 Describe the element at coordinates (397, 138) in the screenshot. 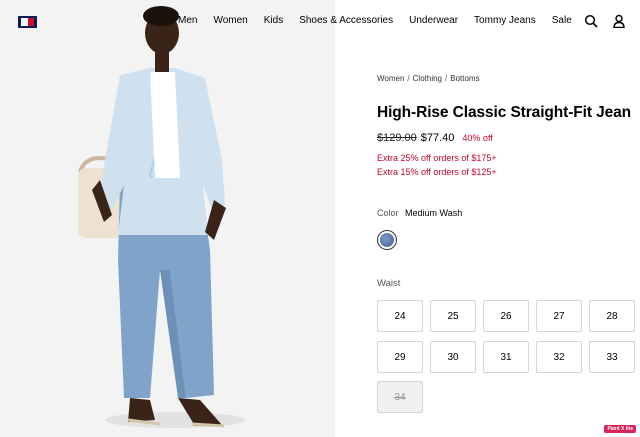

I see `original-price: $129.00` at that location.